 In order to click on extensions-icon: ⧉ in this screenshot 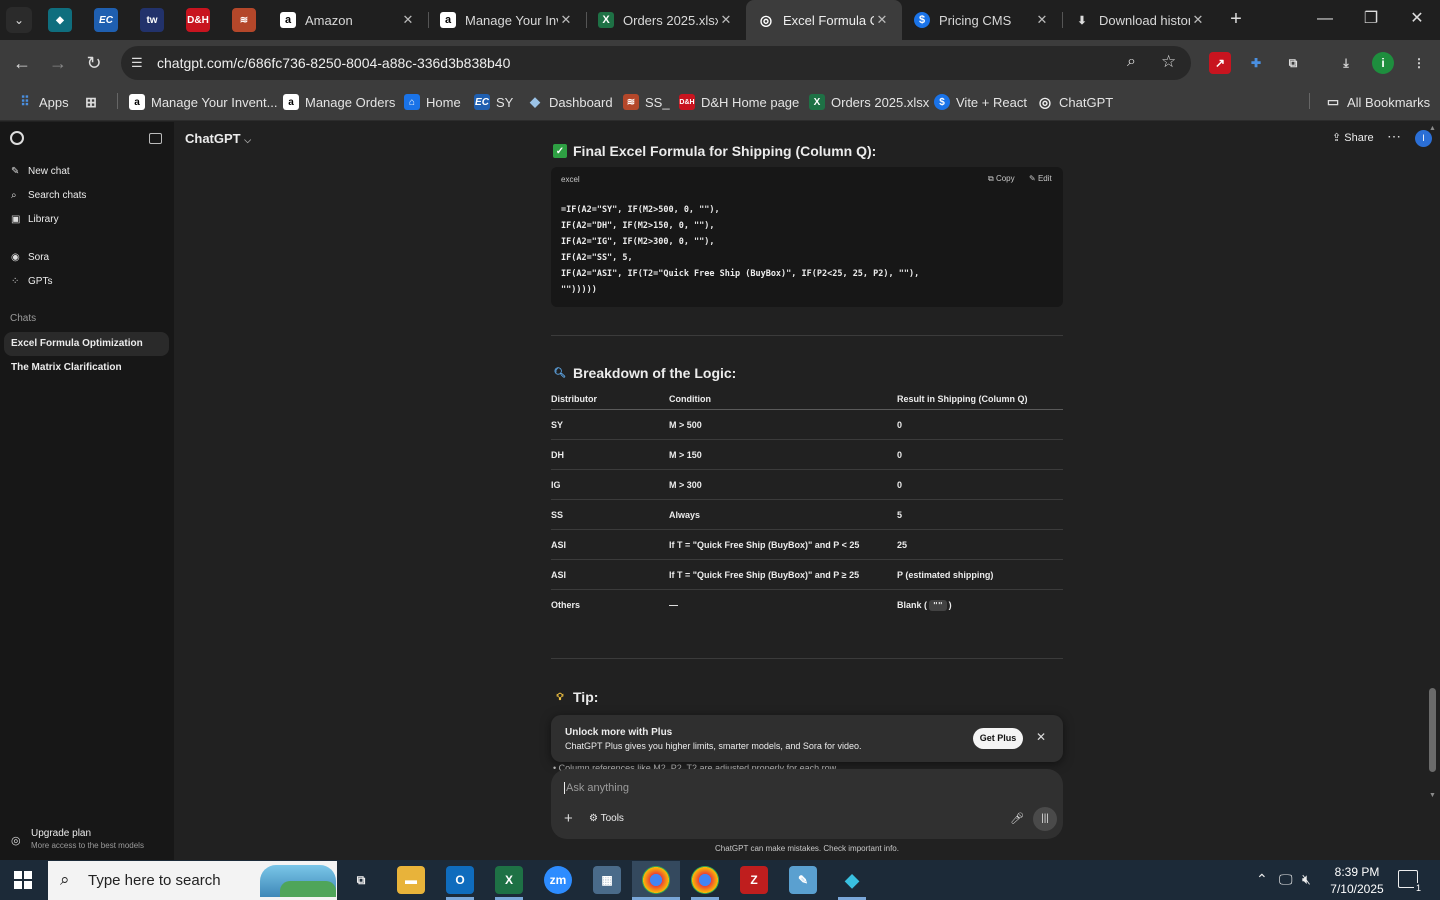, I will do `click(1293, 63)`.